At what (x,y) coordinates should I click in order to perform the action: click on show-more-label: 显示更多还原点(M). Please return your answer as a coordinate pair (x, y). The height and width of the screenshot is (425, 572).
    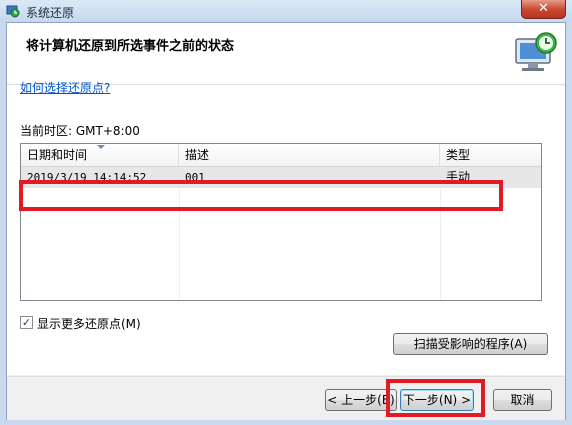
    Looking at the image, I should click on (89, 323).